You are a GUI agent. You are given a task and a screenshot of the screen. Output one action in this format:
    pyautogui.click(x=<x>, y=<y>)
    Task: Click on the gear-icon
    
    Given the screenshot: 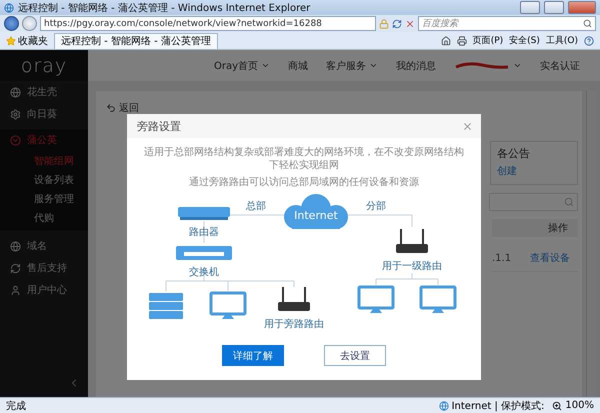 What is the action you would take?
    pyautogui.click(x=15, y=114)
    